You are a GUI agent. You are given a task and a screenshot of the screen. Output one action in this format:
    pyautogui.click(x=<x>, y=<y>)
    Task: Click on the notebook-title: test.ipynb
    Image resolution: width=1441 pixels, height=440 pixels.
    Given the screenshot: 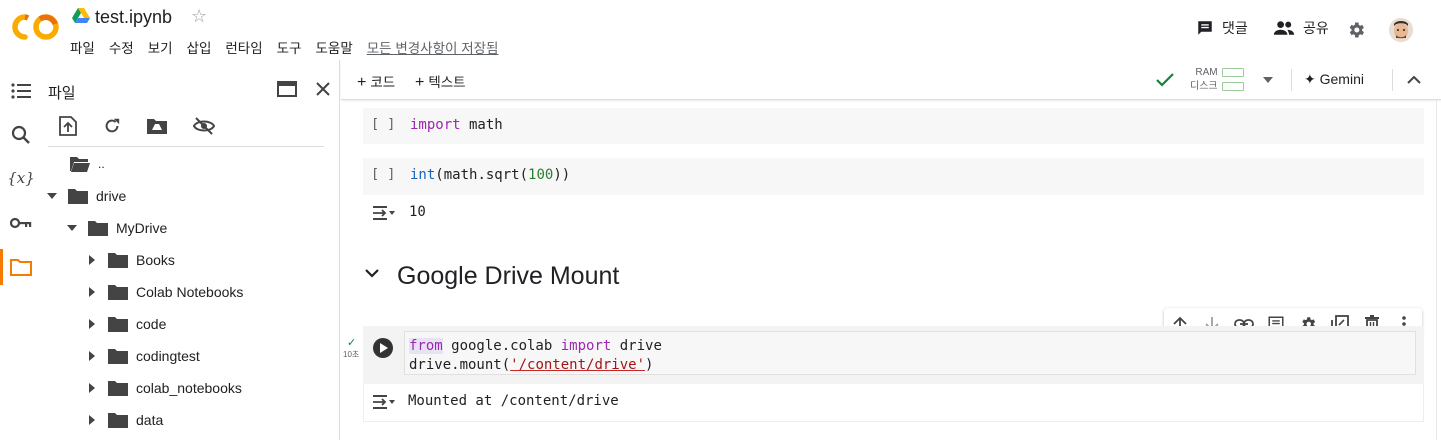 What is the action you would take?
    pyautogui.click(x=133, y=17)
    